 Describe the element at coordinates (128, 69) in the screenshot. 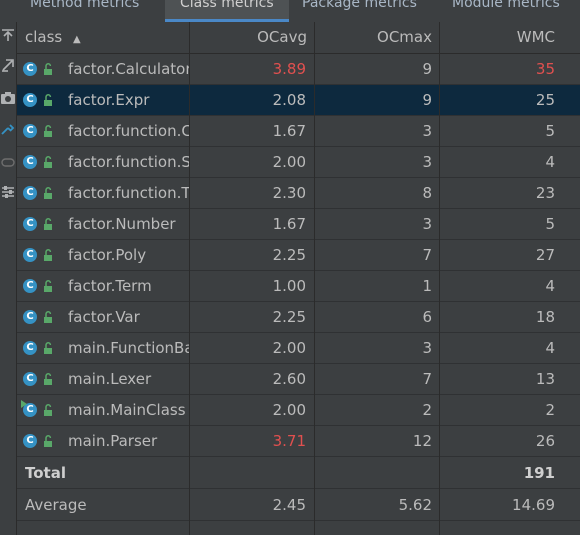

I see `class-name: factor.Calculator` at that location.